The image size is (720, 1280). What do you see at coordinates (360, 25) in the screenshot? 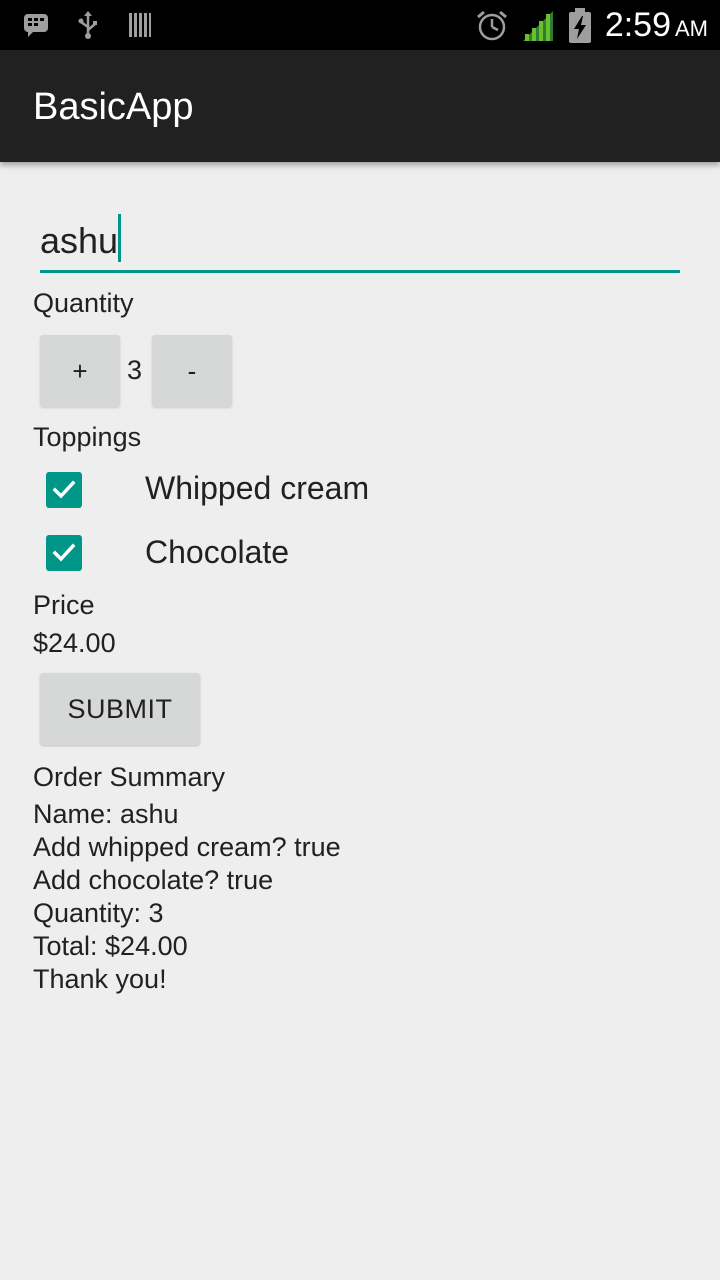
I see `status-bar: 2:59 AM` at bounding box center [360, 25].